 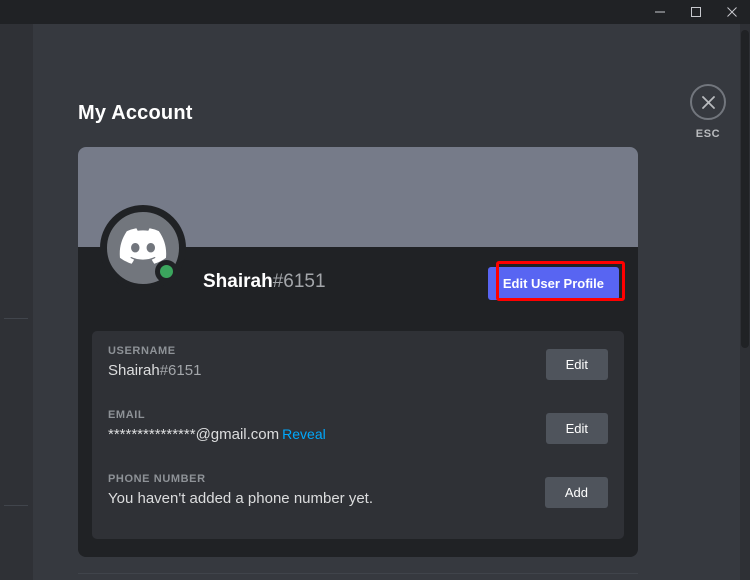 What do you see at coordinates (166, 271) in the screenshot?
I see `status-badge-online` at bounding box center [166, 271].